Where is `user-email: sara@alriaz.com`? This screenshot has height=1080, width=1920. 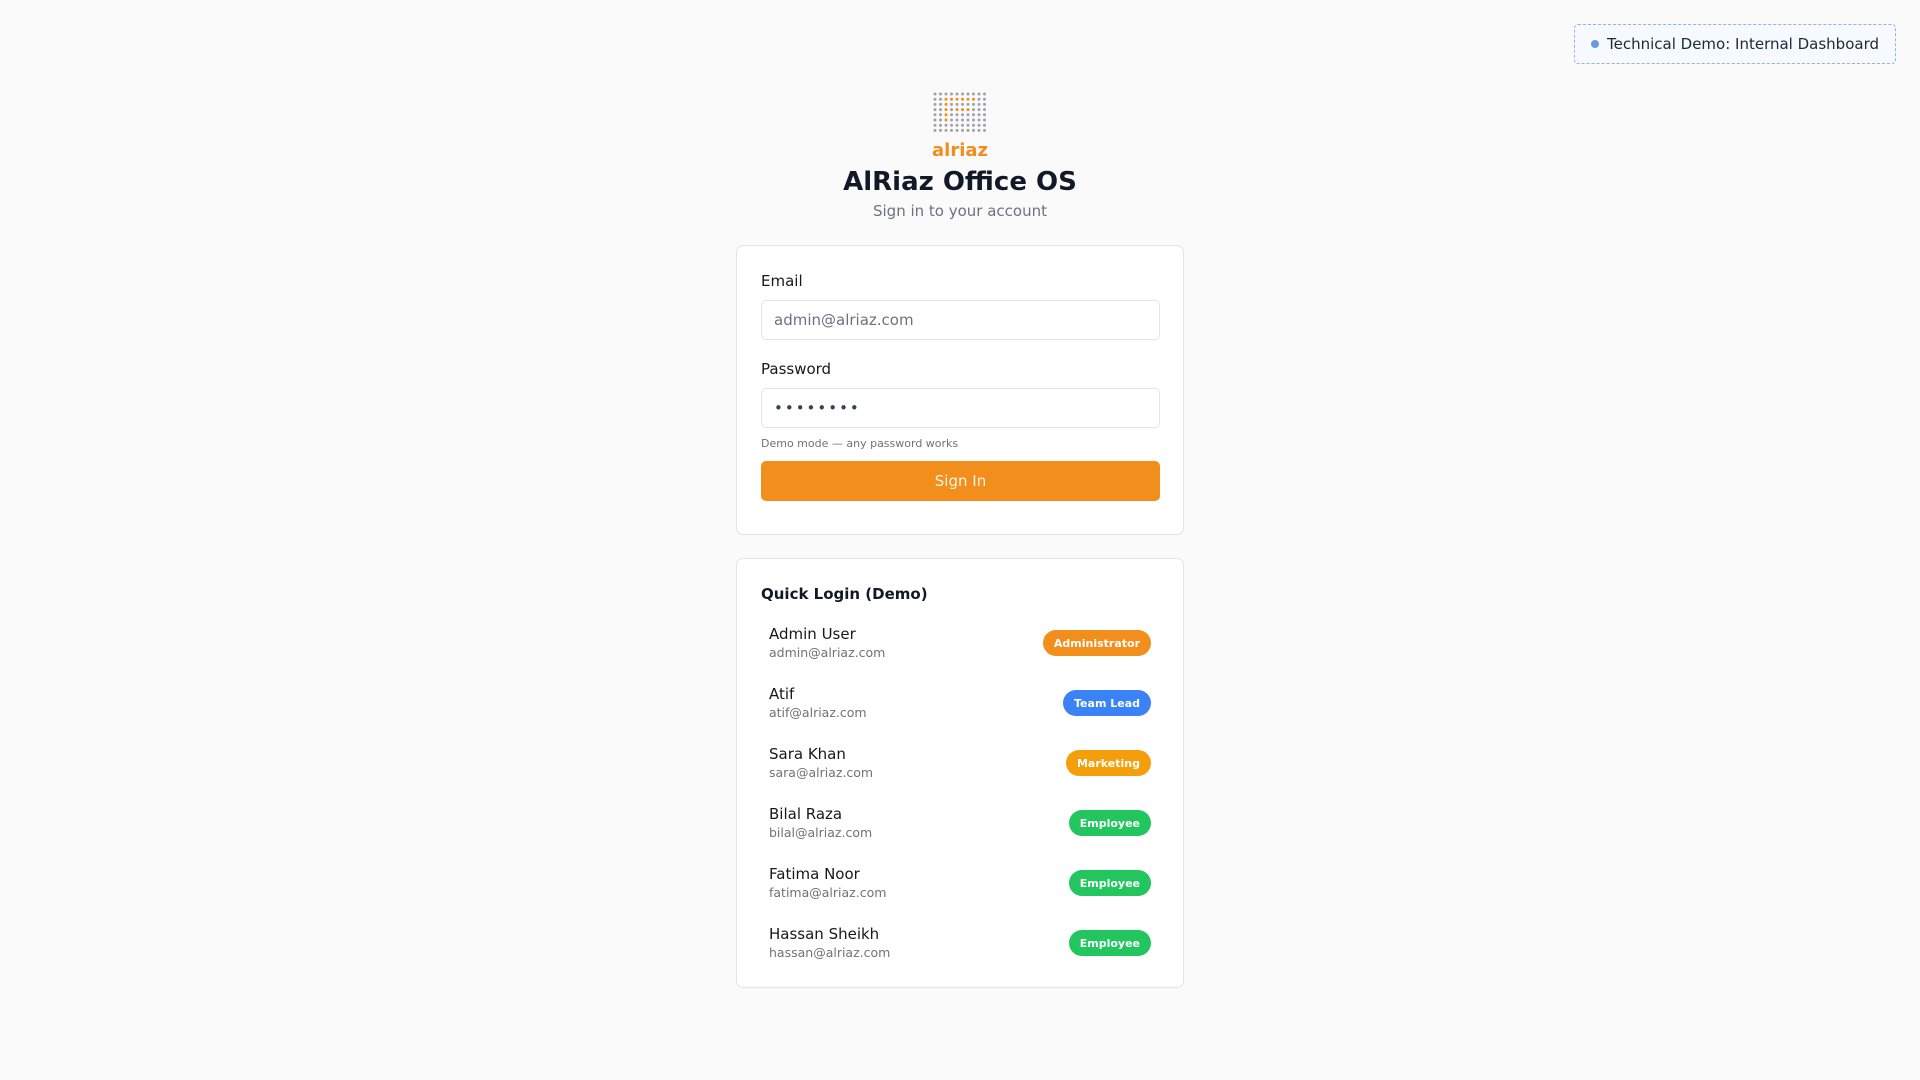 user-email: sara@alriaz.com is located at coordinates (821, 772).